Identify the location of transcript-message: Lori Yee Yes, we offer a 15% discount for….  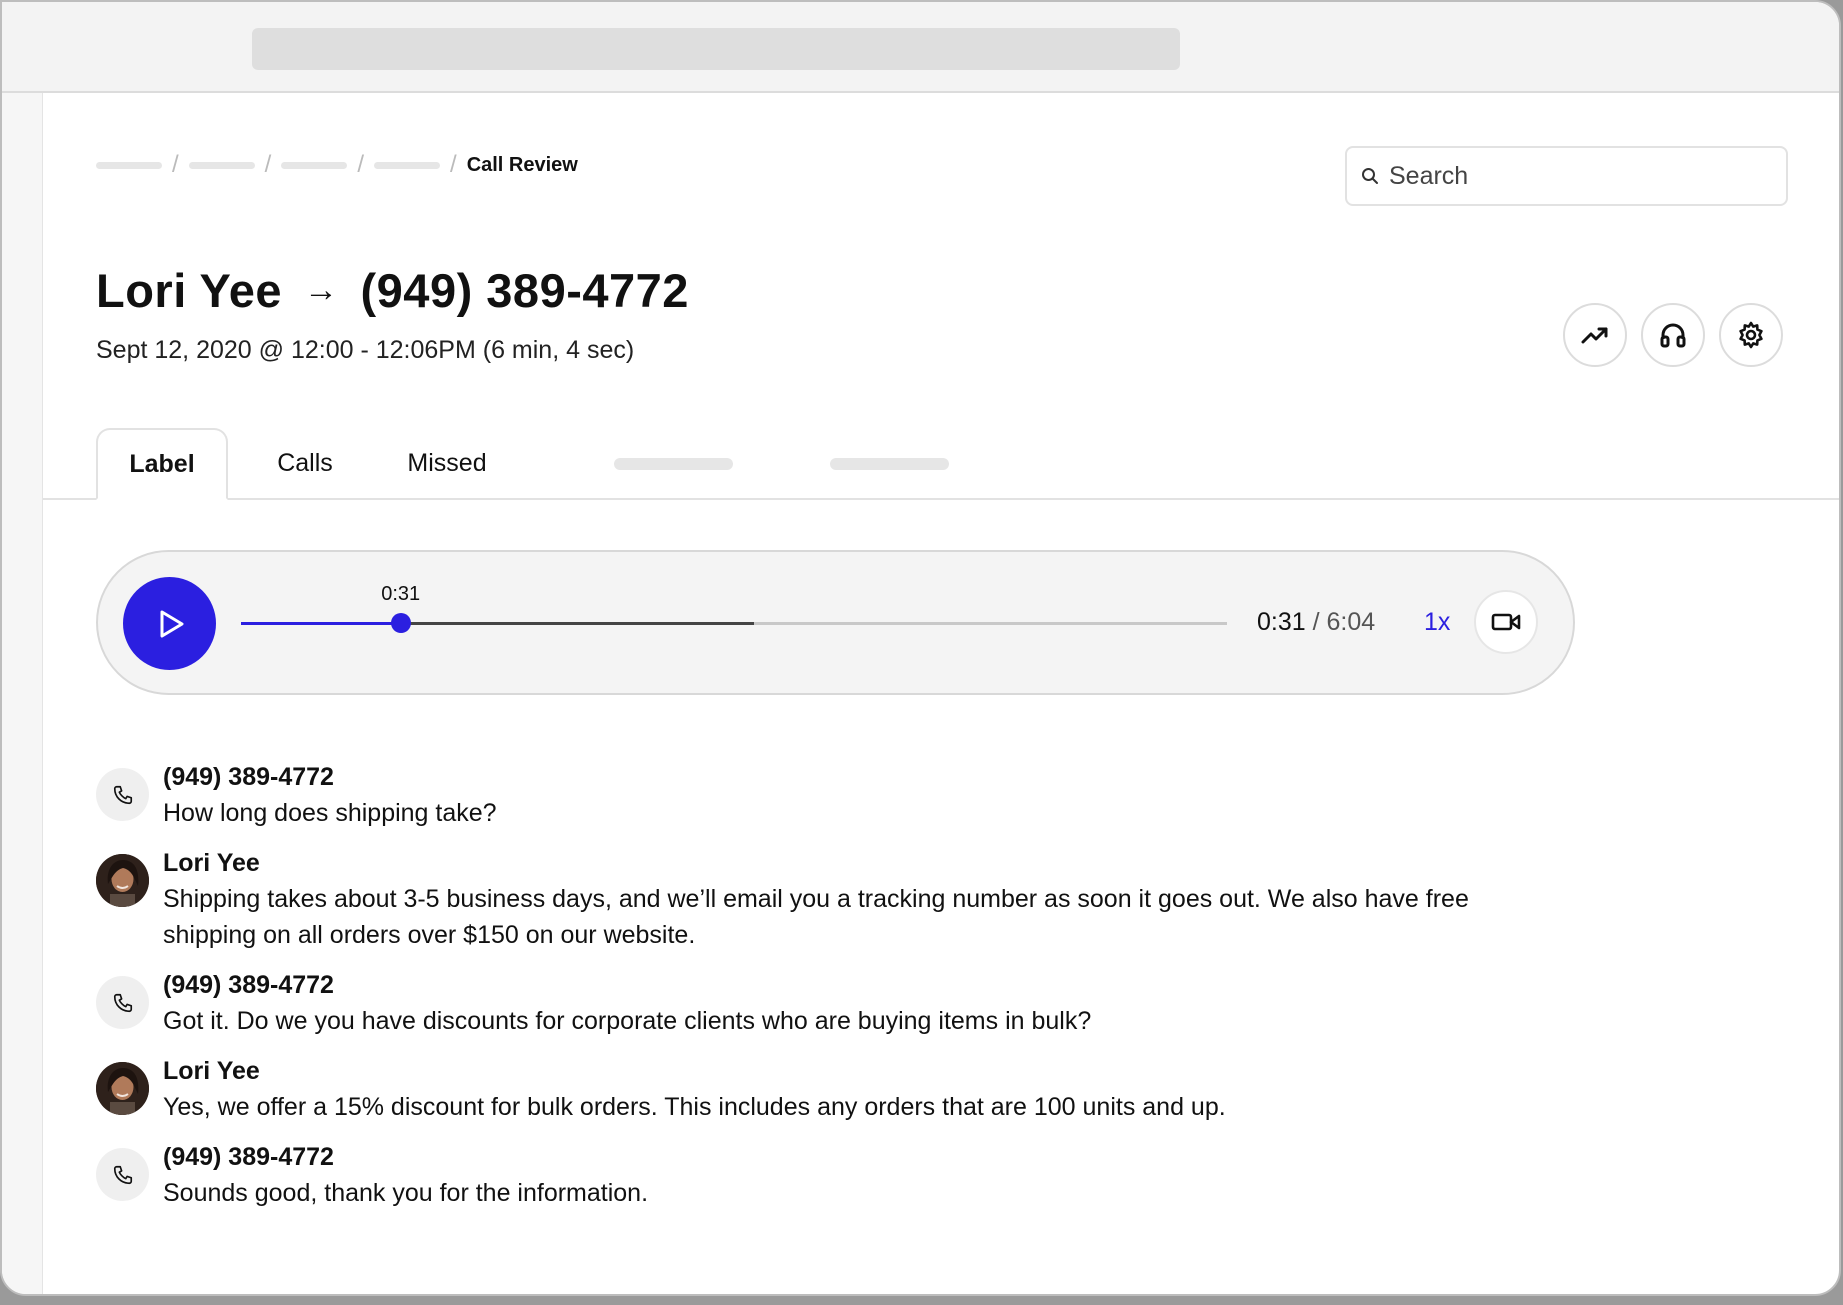
(821, 1089).